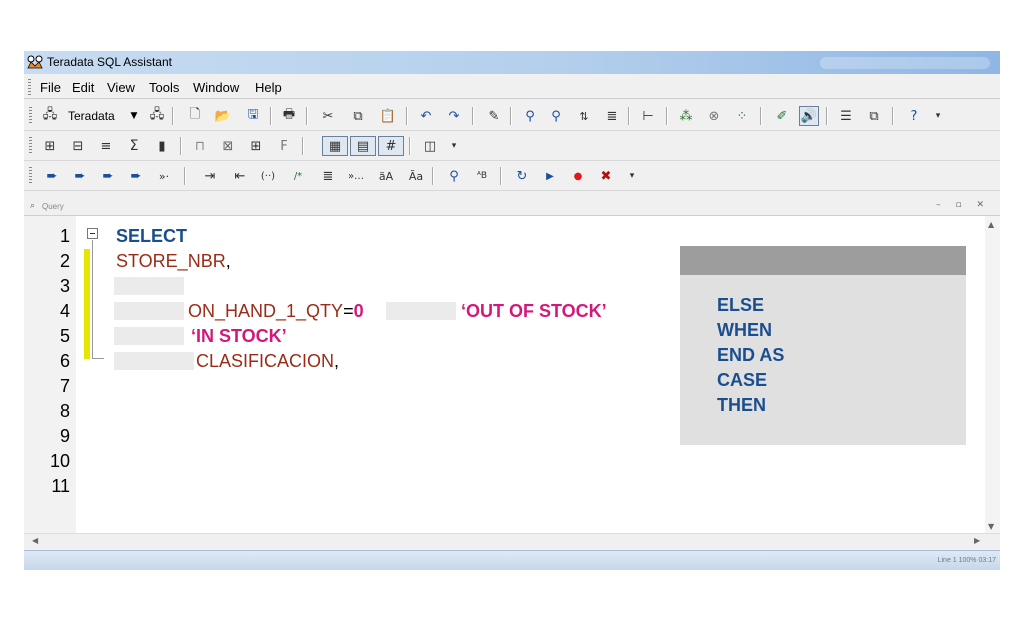  I want to click on datasource-combo: Teradata, so click(91, 116).